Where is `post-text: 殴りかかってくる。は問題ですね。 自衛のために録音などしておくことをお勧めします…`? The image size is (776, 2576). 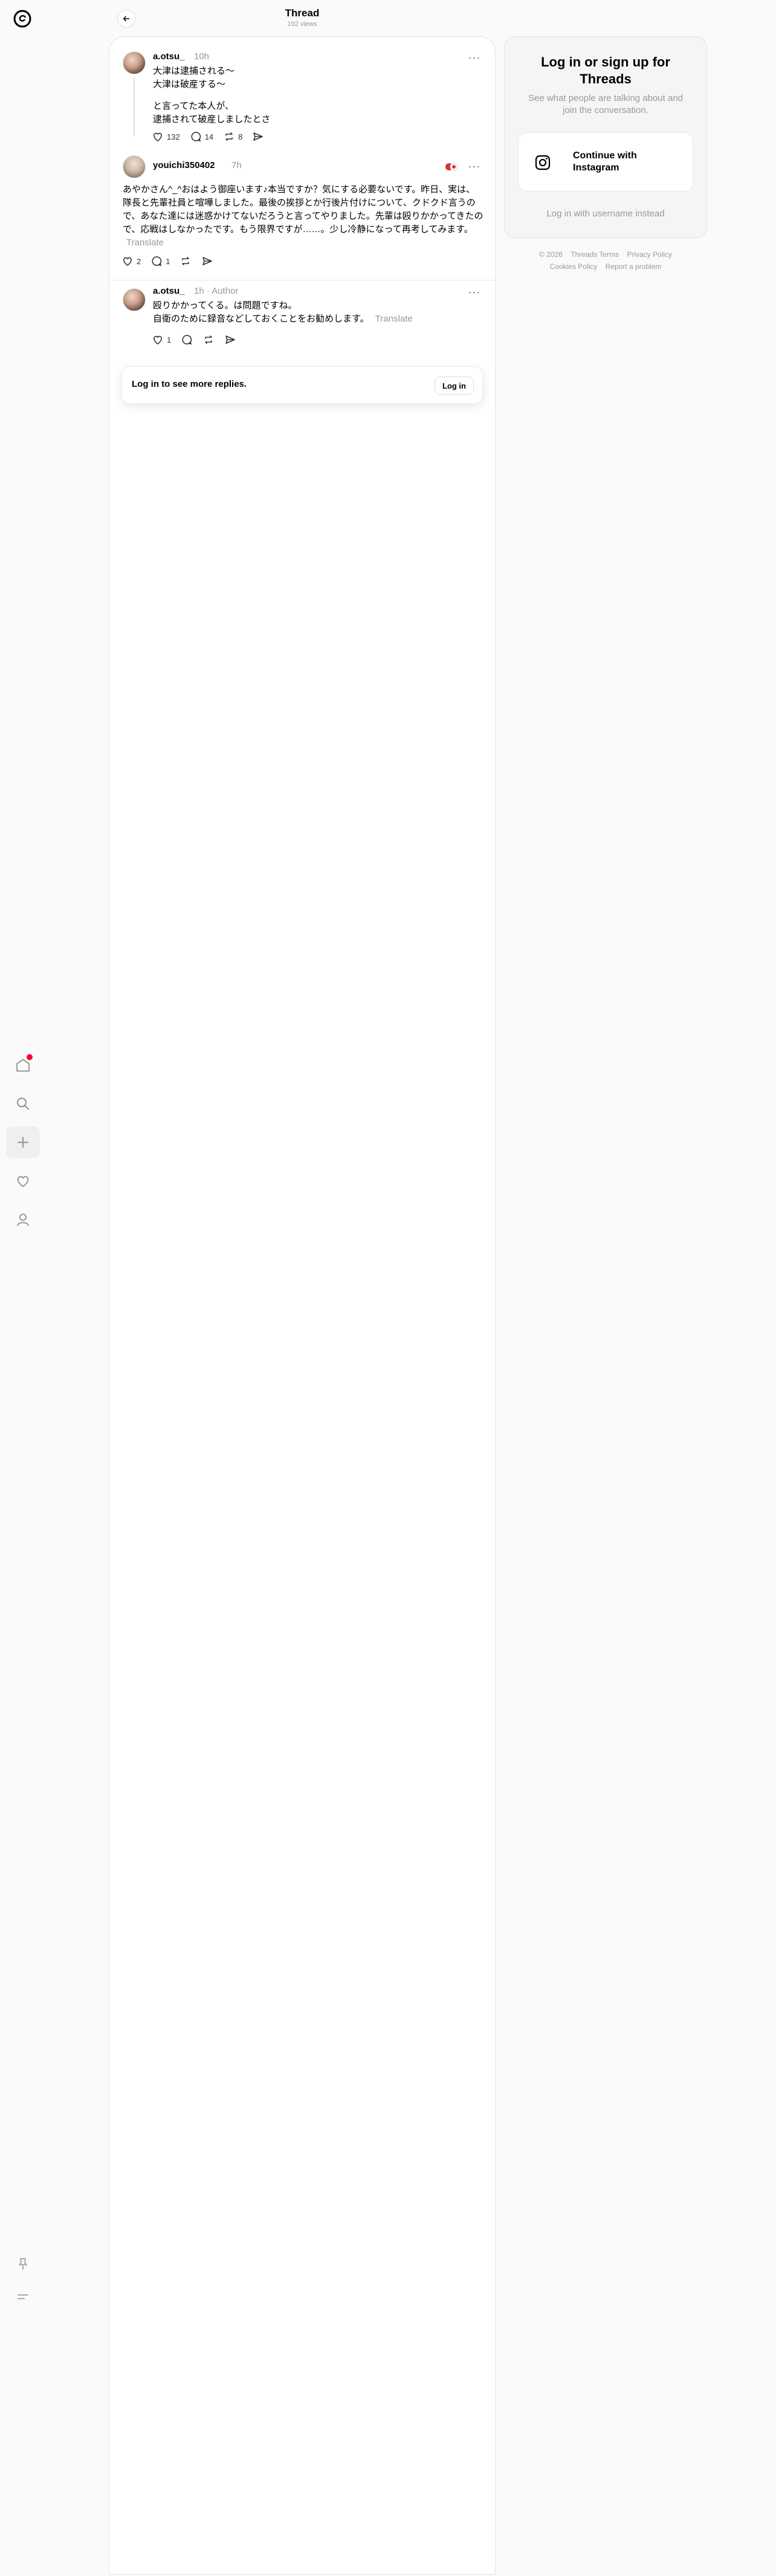
post-text: 殴りかかってくる。は問題ですね。 自衛のために録音などしておくことをお勧めします… is located at coordinates (316, 312).